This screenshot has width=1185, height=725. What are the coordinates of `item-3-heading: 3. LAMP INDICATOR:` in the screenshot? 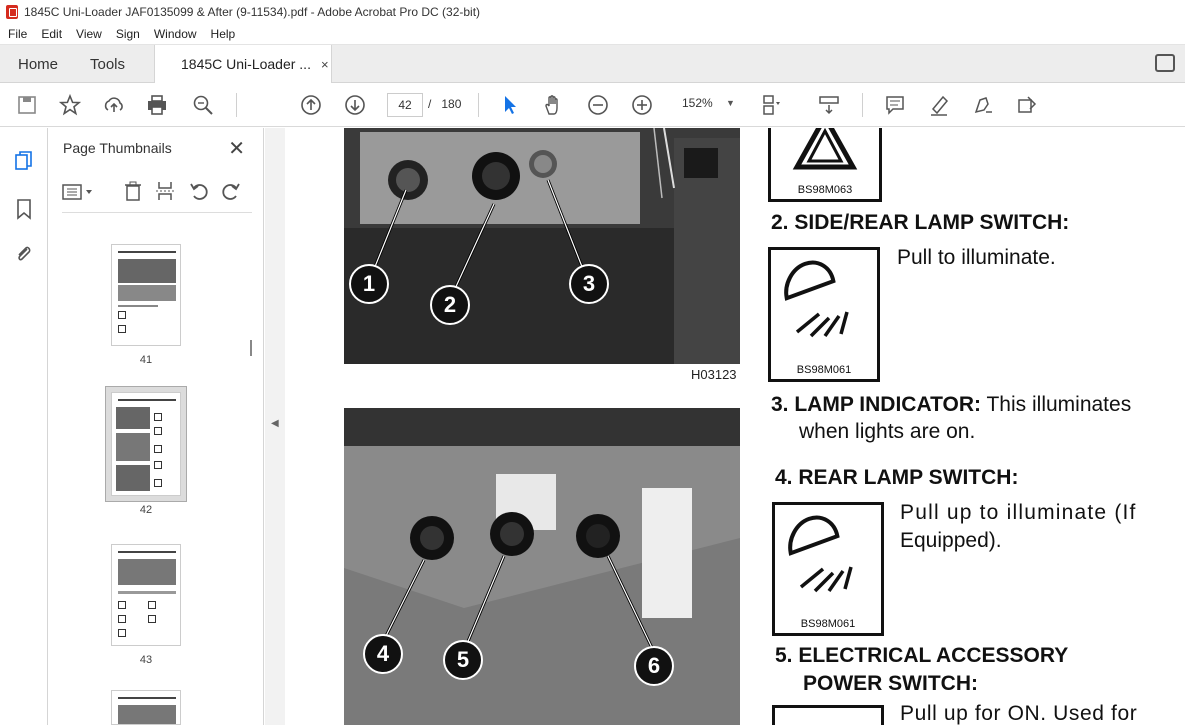 It's located at (876, 404).